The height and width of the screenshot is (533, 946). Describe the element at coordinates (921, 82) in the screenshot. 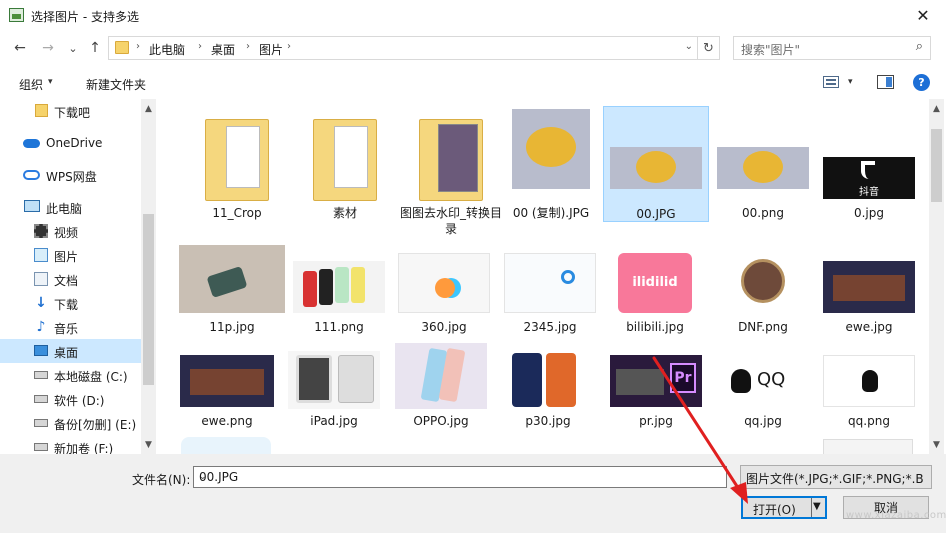

I see `help-icon: ?` at that location.